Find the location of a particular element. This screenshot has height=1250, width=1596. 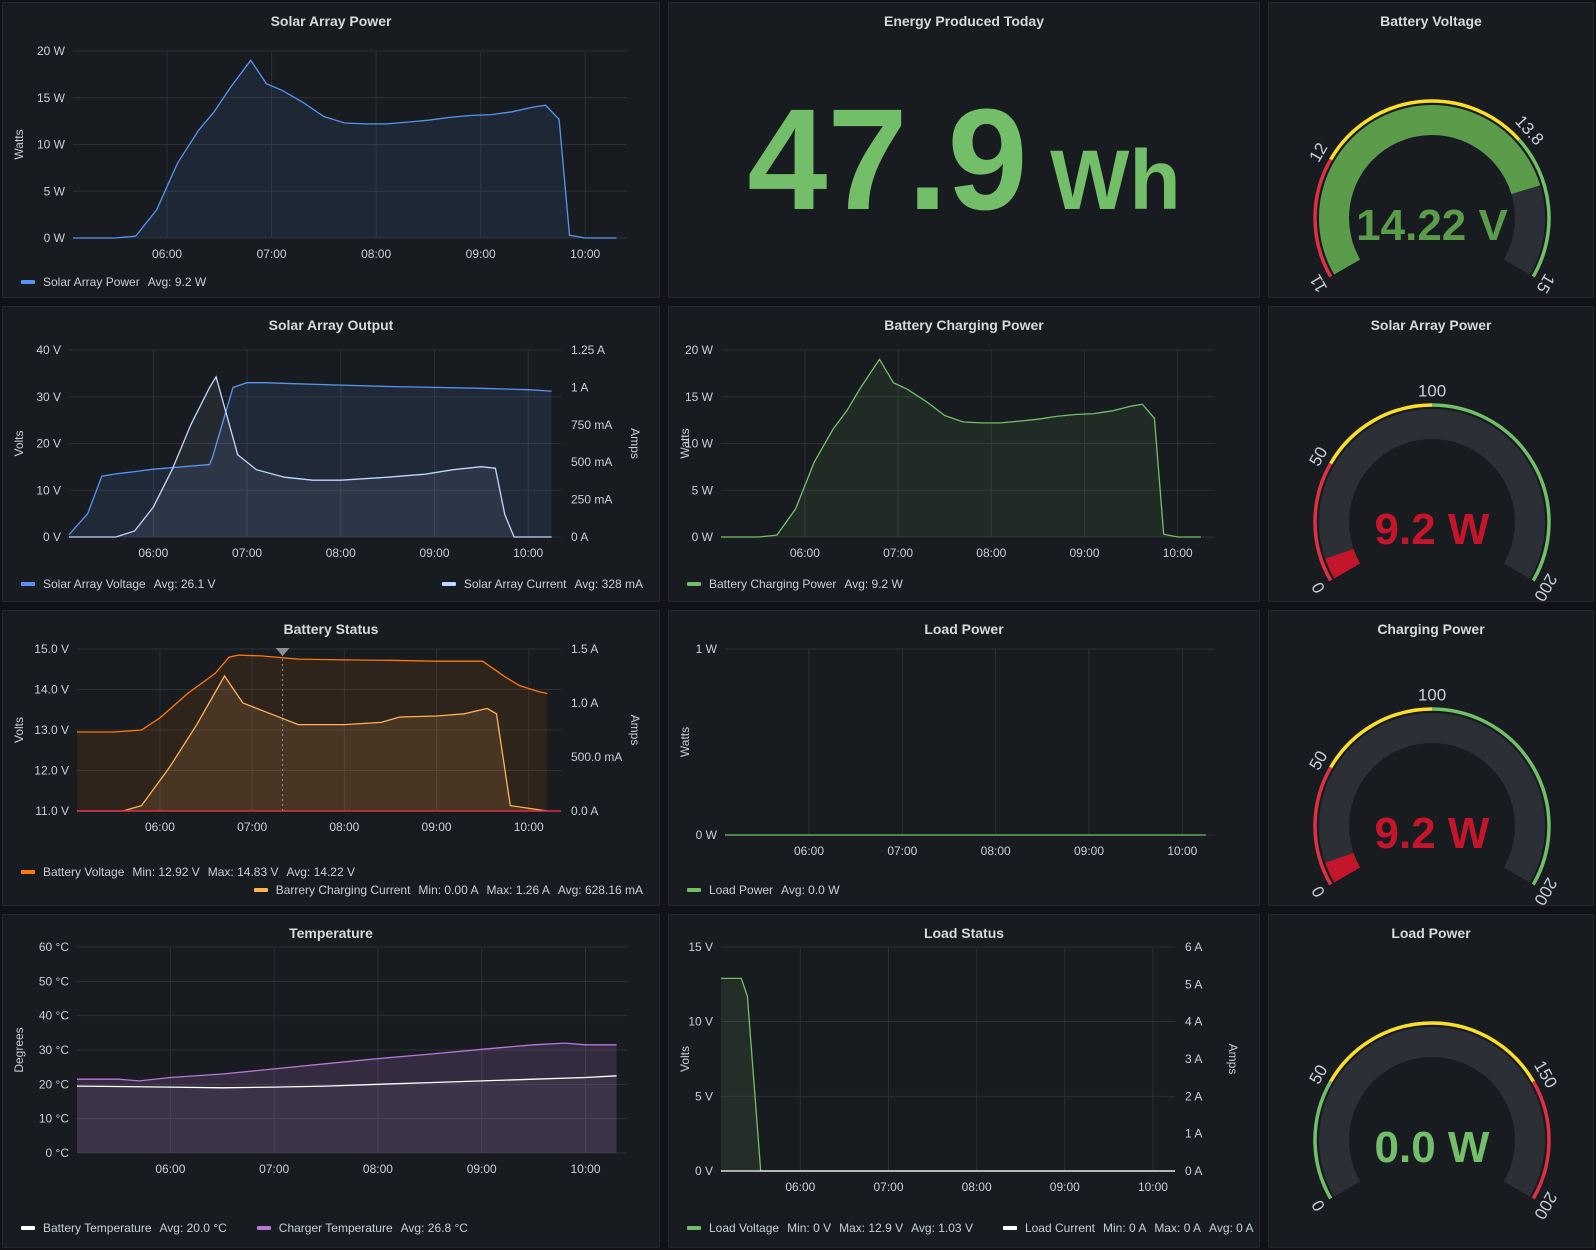

panel-solar-array-power-gauge: Solar Array Power 0 50 100 200 9.2 W is located at coordinates (1431, 454).